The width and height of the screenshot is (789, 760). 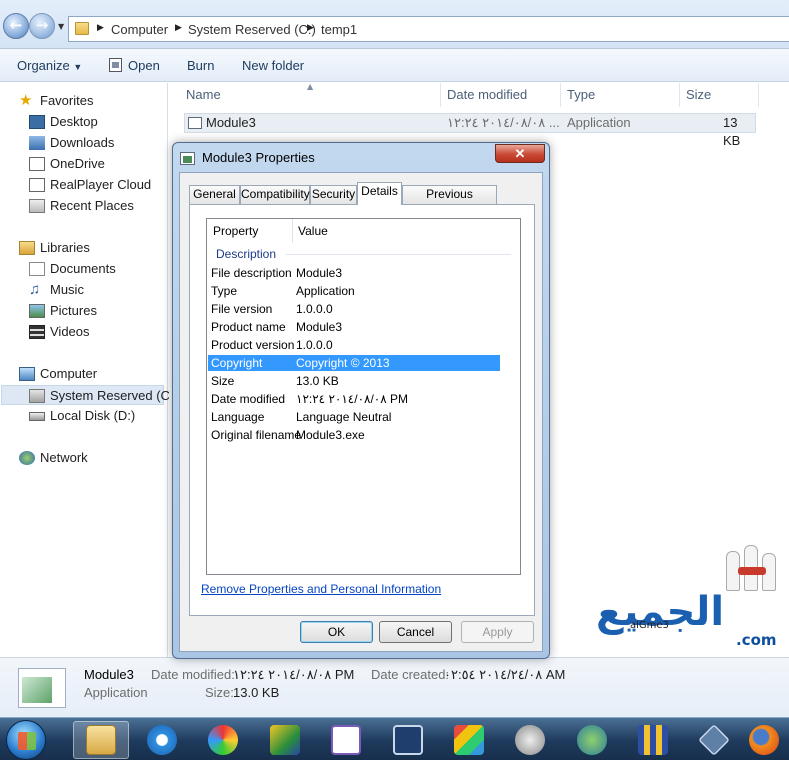 What do you see at coordinates (37, 396) in the screenshot?
I see `drive-c-icon` at bounding box center [37, 396].